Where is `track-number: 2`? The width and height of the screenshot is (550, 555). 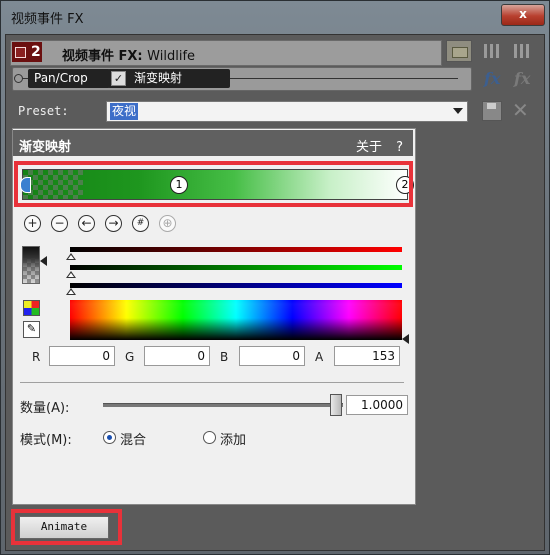
track-number: 2 is located at coordinates (36, 52).